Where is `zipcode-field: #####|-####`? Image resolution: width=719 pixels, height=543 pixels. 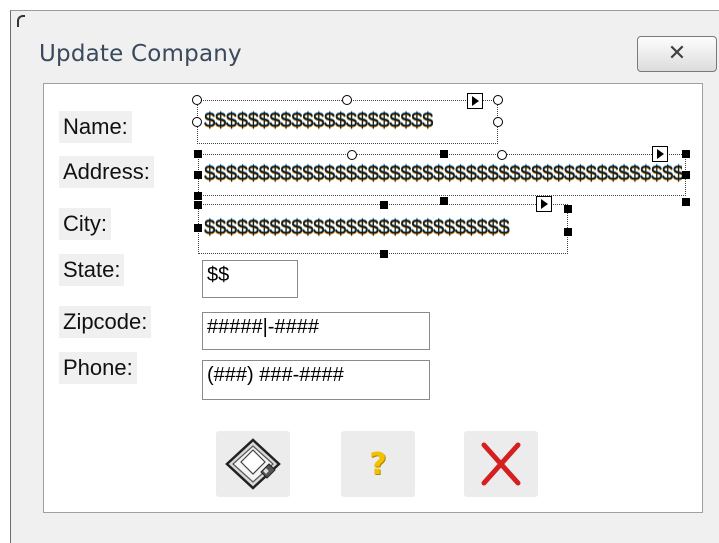
zipcode-field: #####|-#### is located at coordinates (316, 331).